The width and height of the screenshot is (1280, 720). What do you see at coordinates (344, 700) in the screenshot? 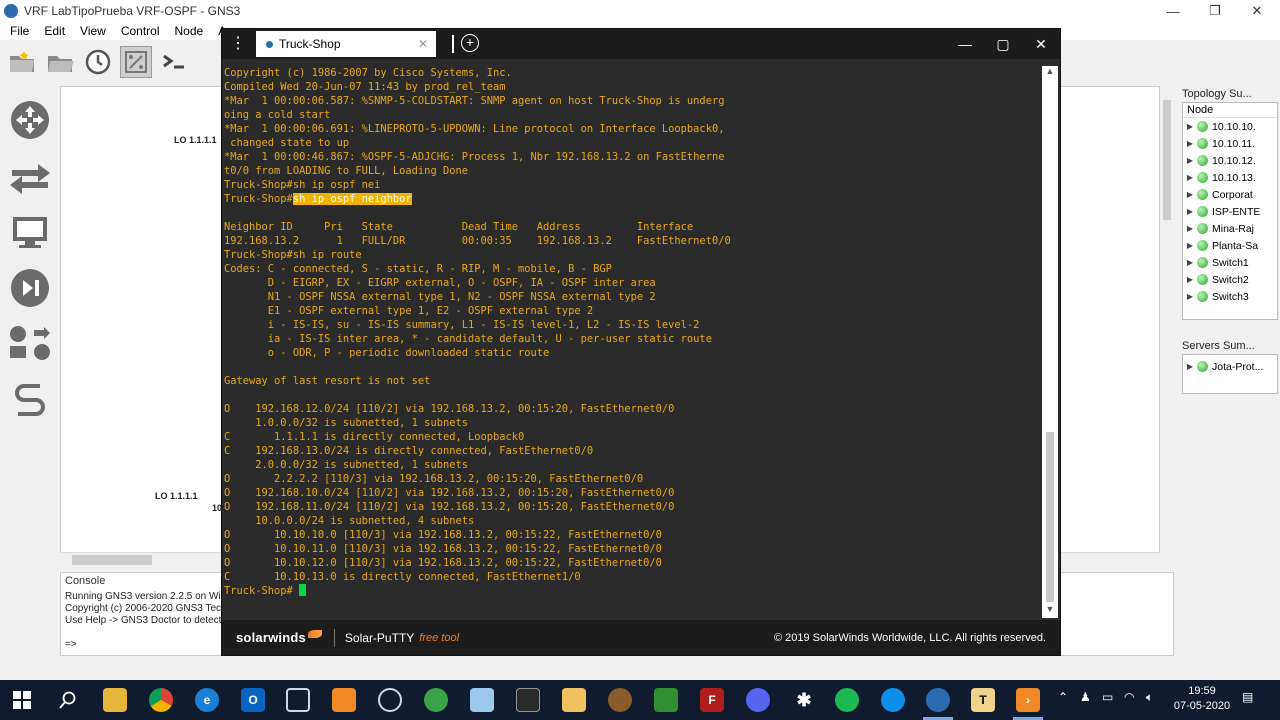
I see `app-orange-icon` at bounding box center [344, 700].